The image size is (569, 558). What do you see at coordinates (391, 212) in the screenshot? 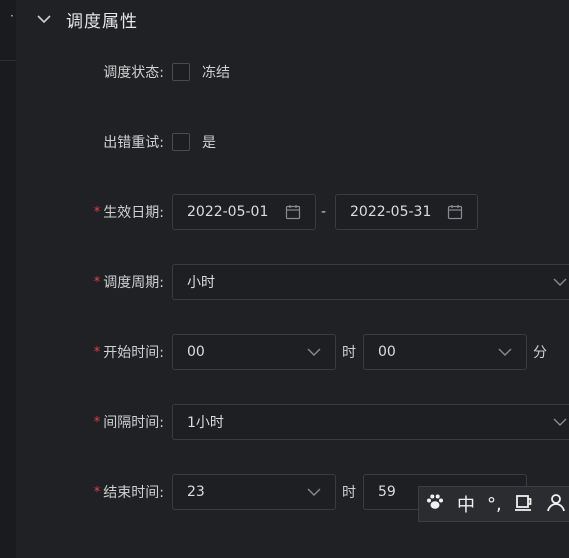
I see `end-date-value: 2022-05-31` at bounding box center [391, 212].